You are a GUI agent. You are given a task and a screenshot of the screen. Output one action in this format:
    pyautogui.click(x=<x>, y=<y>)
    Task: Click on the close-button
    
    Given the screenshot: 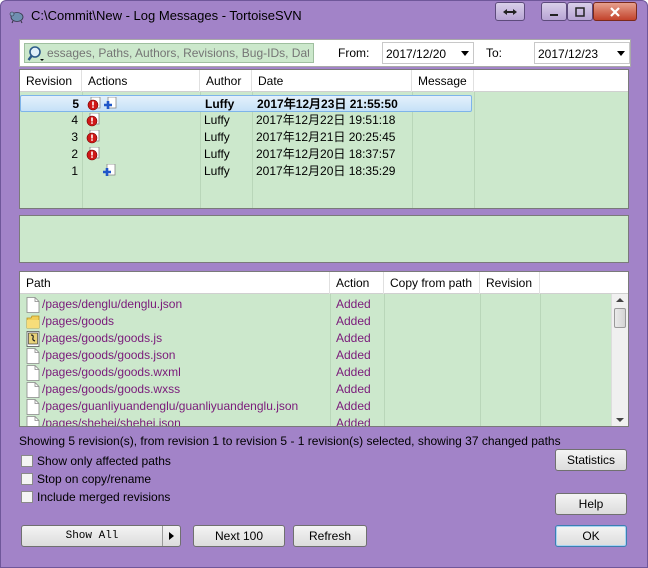 What is the action you would take?
    pyautogui.click(x=615, y=11)
    